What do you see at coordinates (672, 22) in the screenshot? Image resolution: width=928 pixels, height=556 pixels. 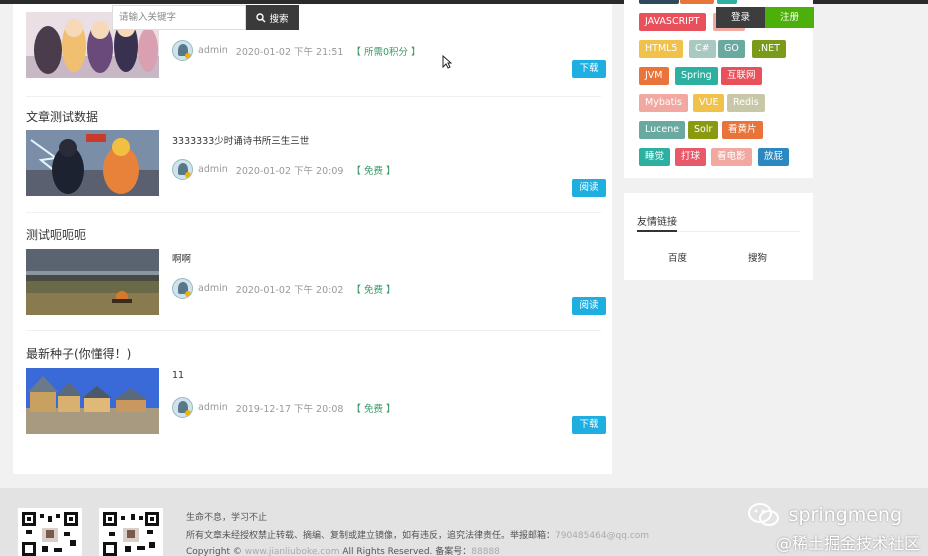 I see `tag-item: JAVASCRIPT` at bounding box center [672, 22].